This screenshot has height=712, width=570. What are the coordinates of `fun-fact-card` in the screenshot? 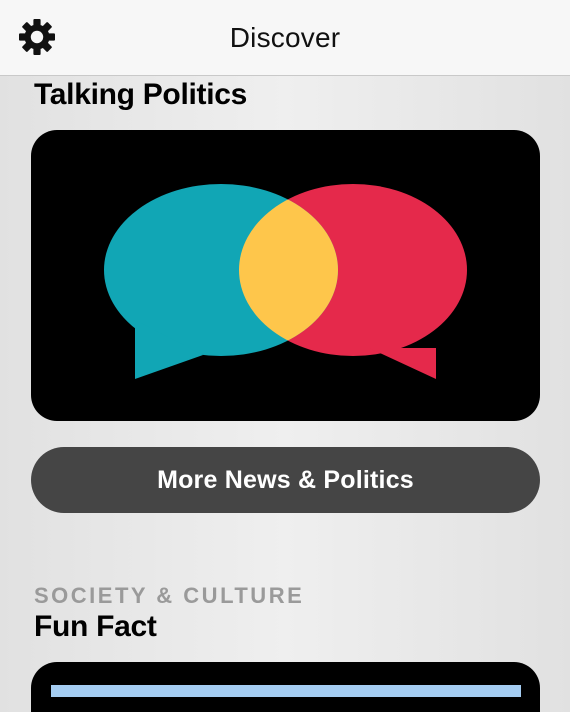 It's located at (285, 687).